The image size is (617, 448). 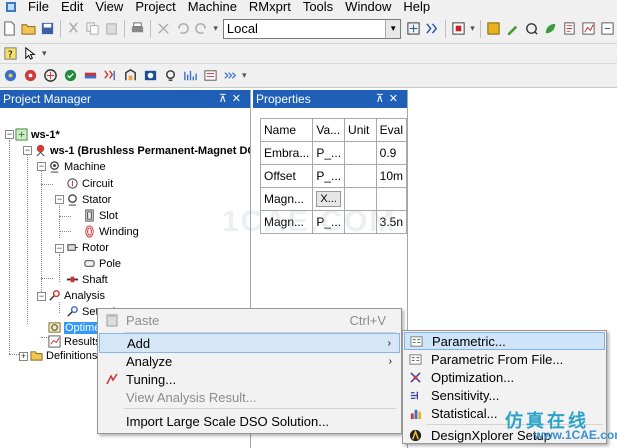 I want to click on print-icon, so click(x=137, y=29).